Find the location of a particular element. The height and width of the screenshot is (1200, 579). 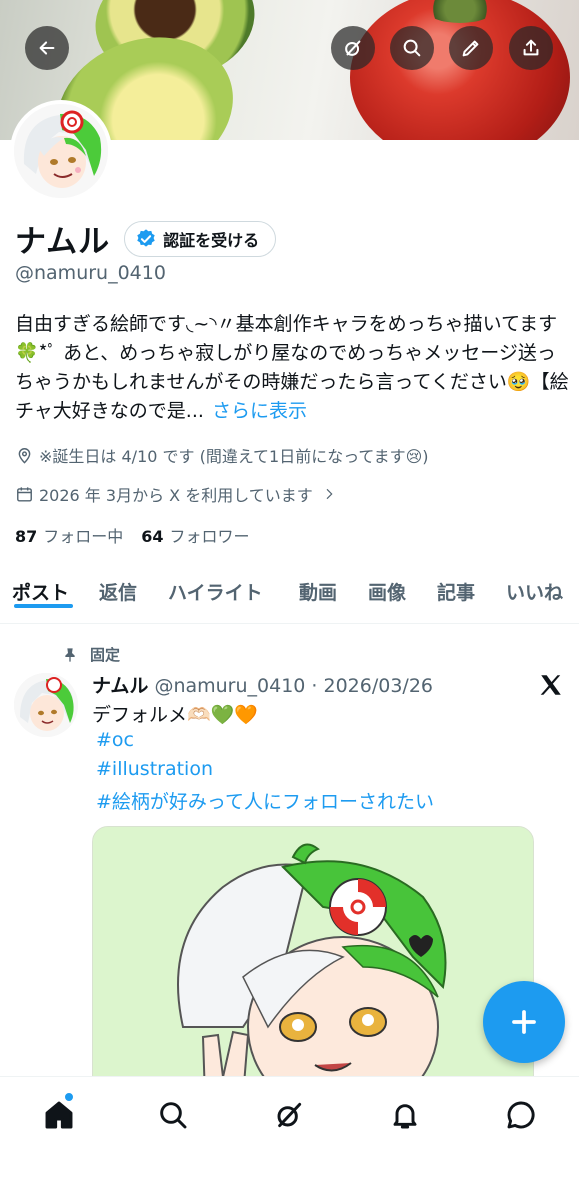

post-header: ナムル @namuru_0410 · 2026/03/26 is located at coordinates (262, 684).